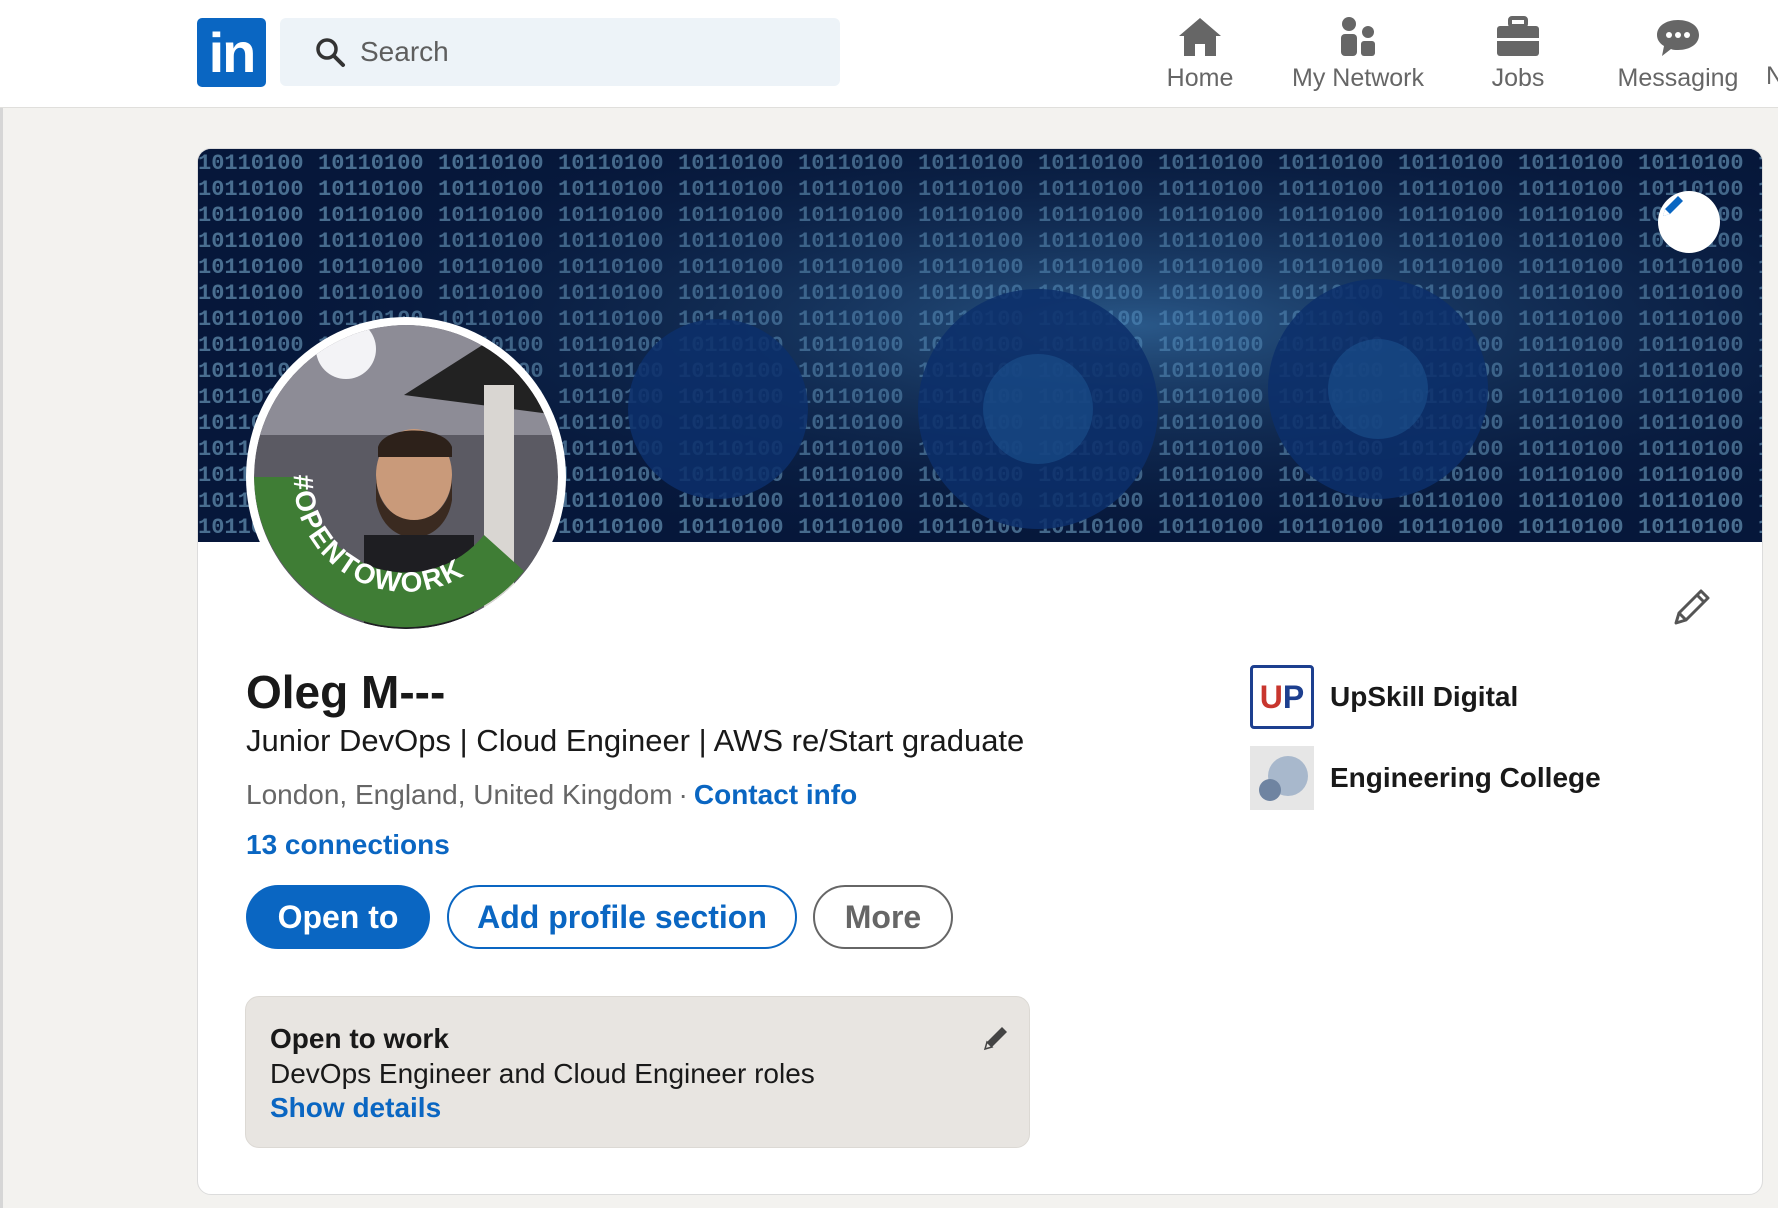 The image size is (1778, 1208). I want to click on messaging-icon, so click(1678, 38).